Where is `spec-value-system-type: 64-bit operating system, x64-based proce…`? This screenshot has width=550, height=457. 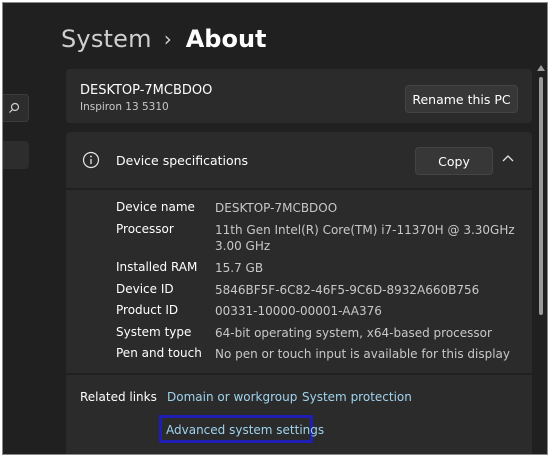
spec-value-system-type: 64-bit operating system, x64-based proce… is located at coordinates (353, 333).